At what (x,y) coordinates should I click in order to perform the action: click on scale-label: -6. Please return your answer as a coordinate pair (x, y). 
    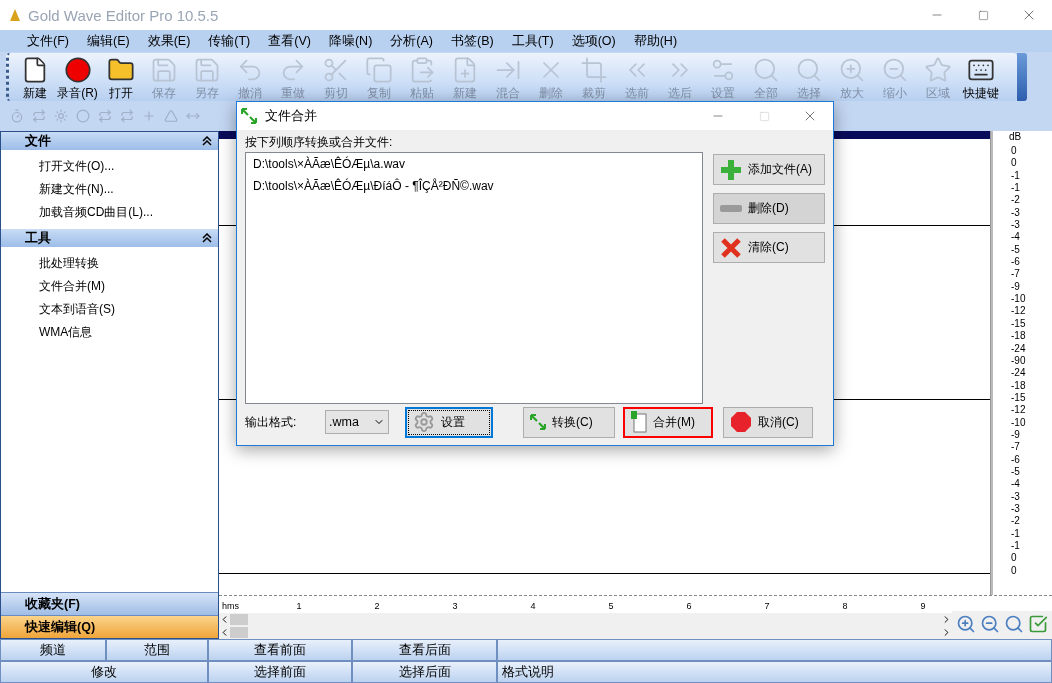
    Looking at the image, I should click on (1015, 262).